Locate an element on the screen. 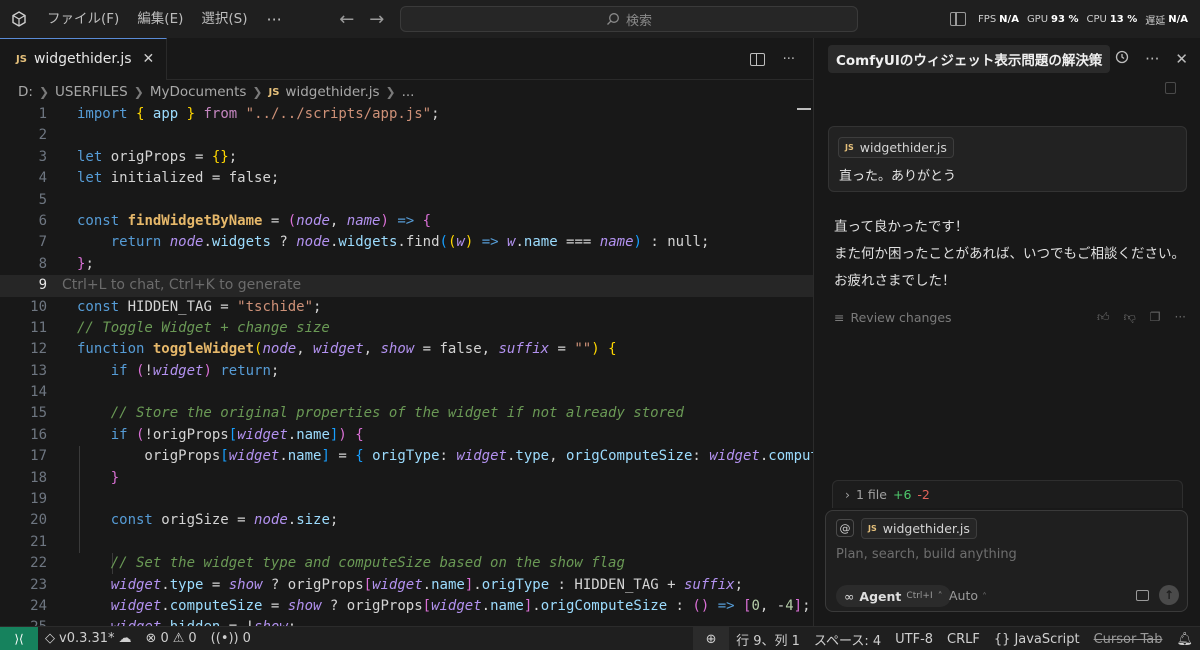  thumbs-down-icon: 👎︎ is located at coordinates (1130, 317).